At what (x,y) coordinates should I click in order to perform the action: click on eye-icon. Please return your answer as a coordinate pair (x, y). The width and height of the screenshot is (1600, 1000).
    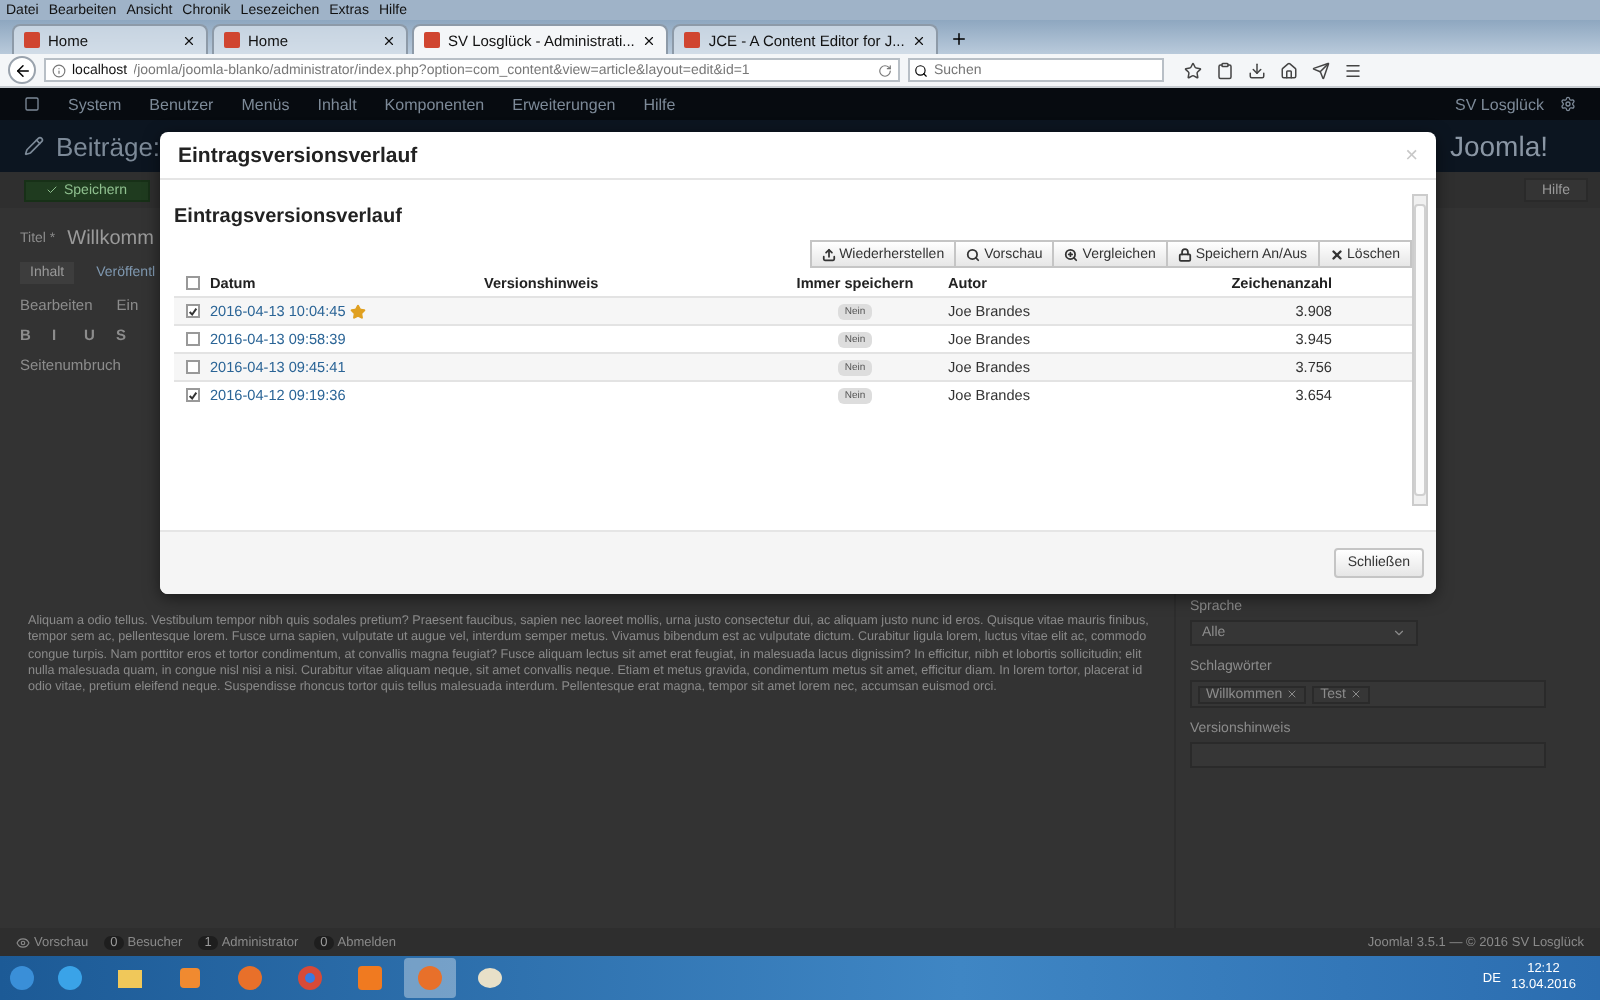
    Looking at the image, I should click on (23, 942).